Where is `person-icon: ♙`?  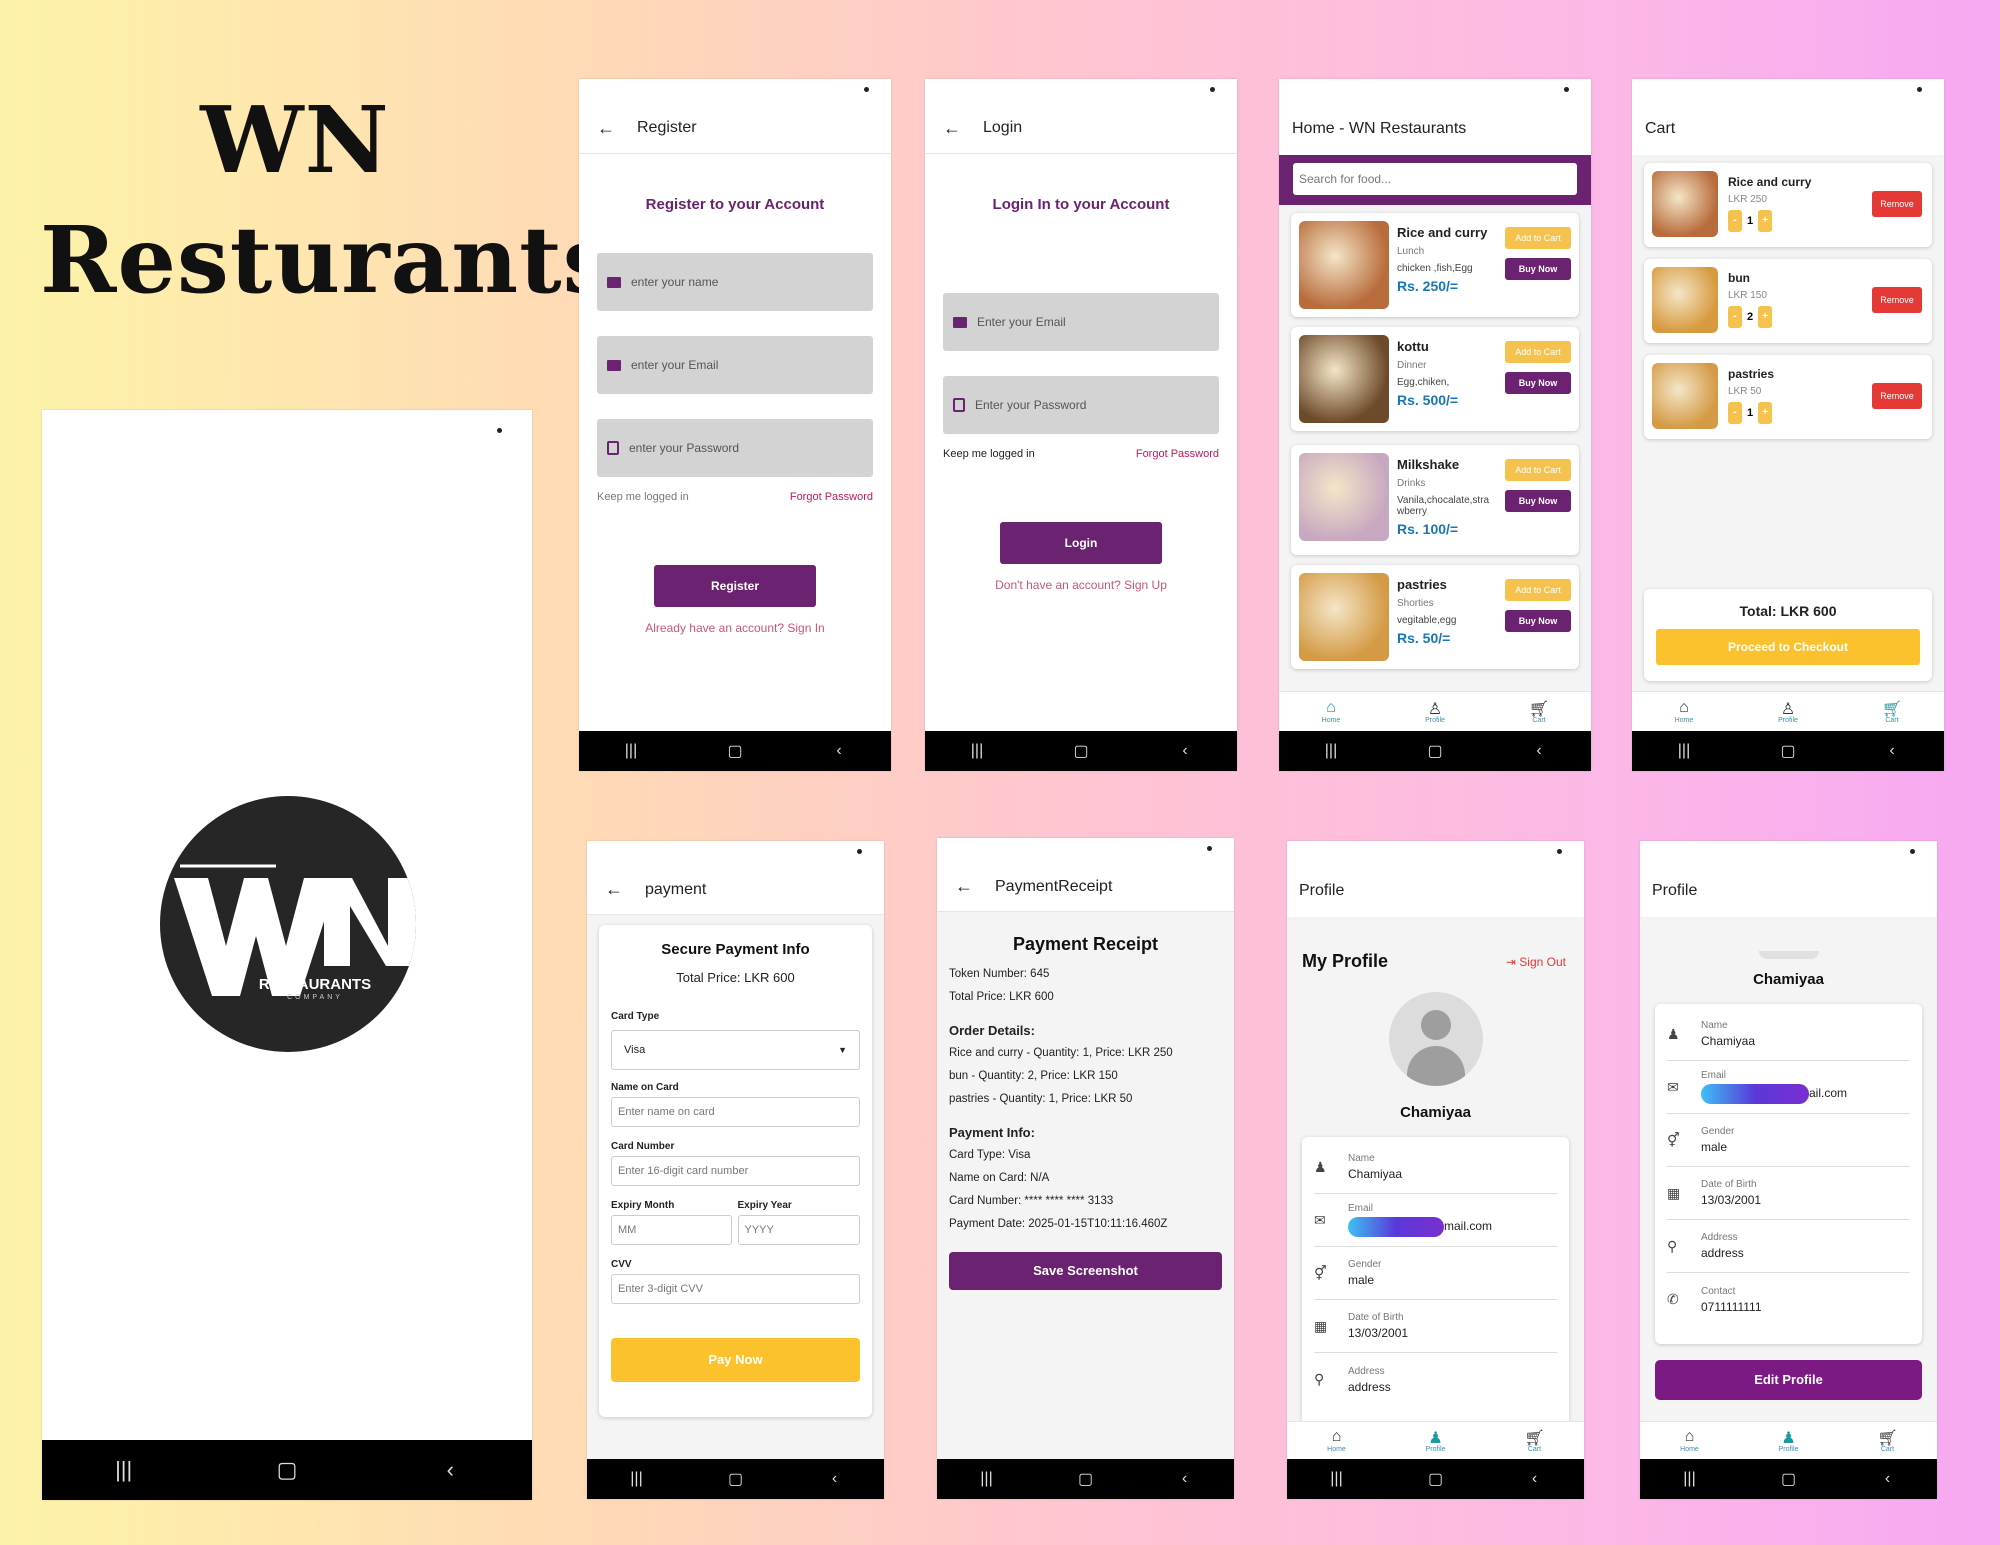
person-icon: ♙ is located at coordinates (1435, 709).